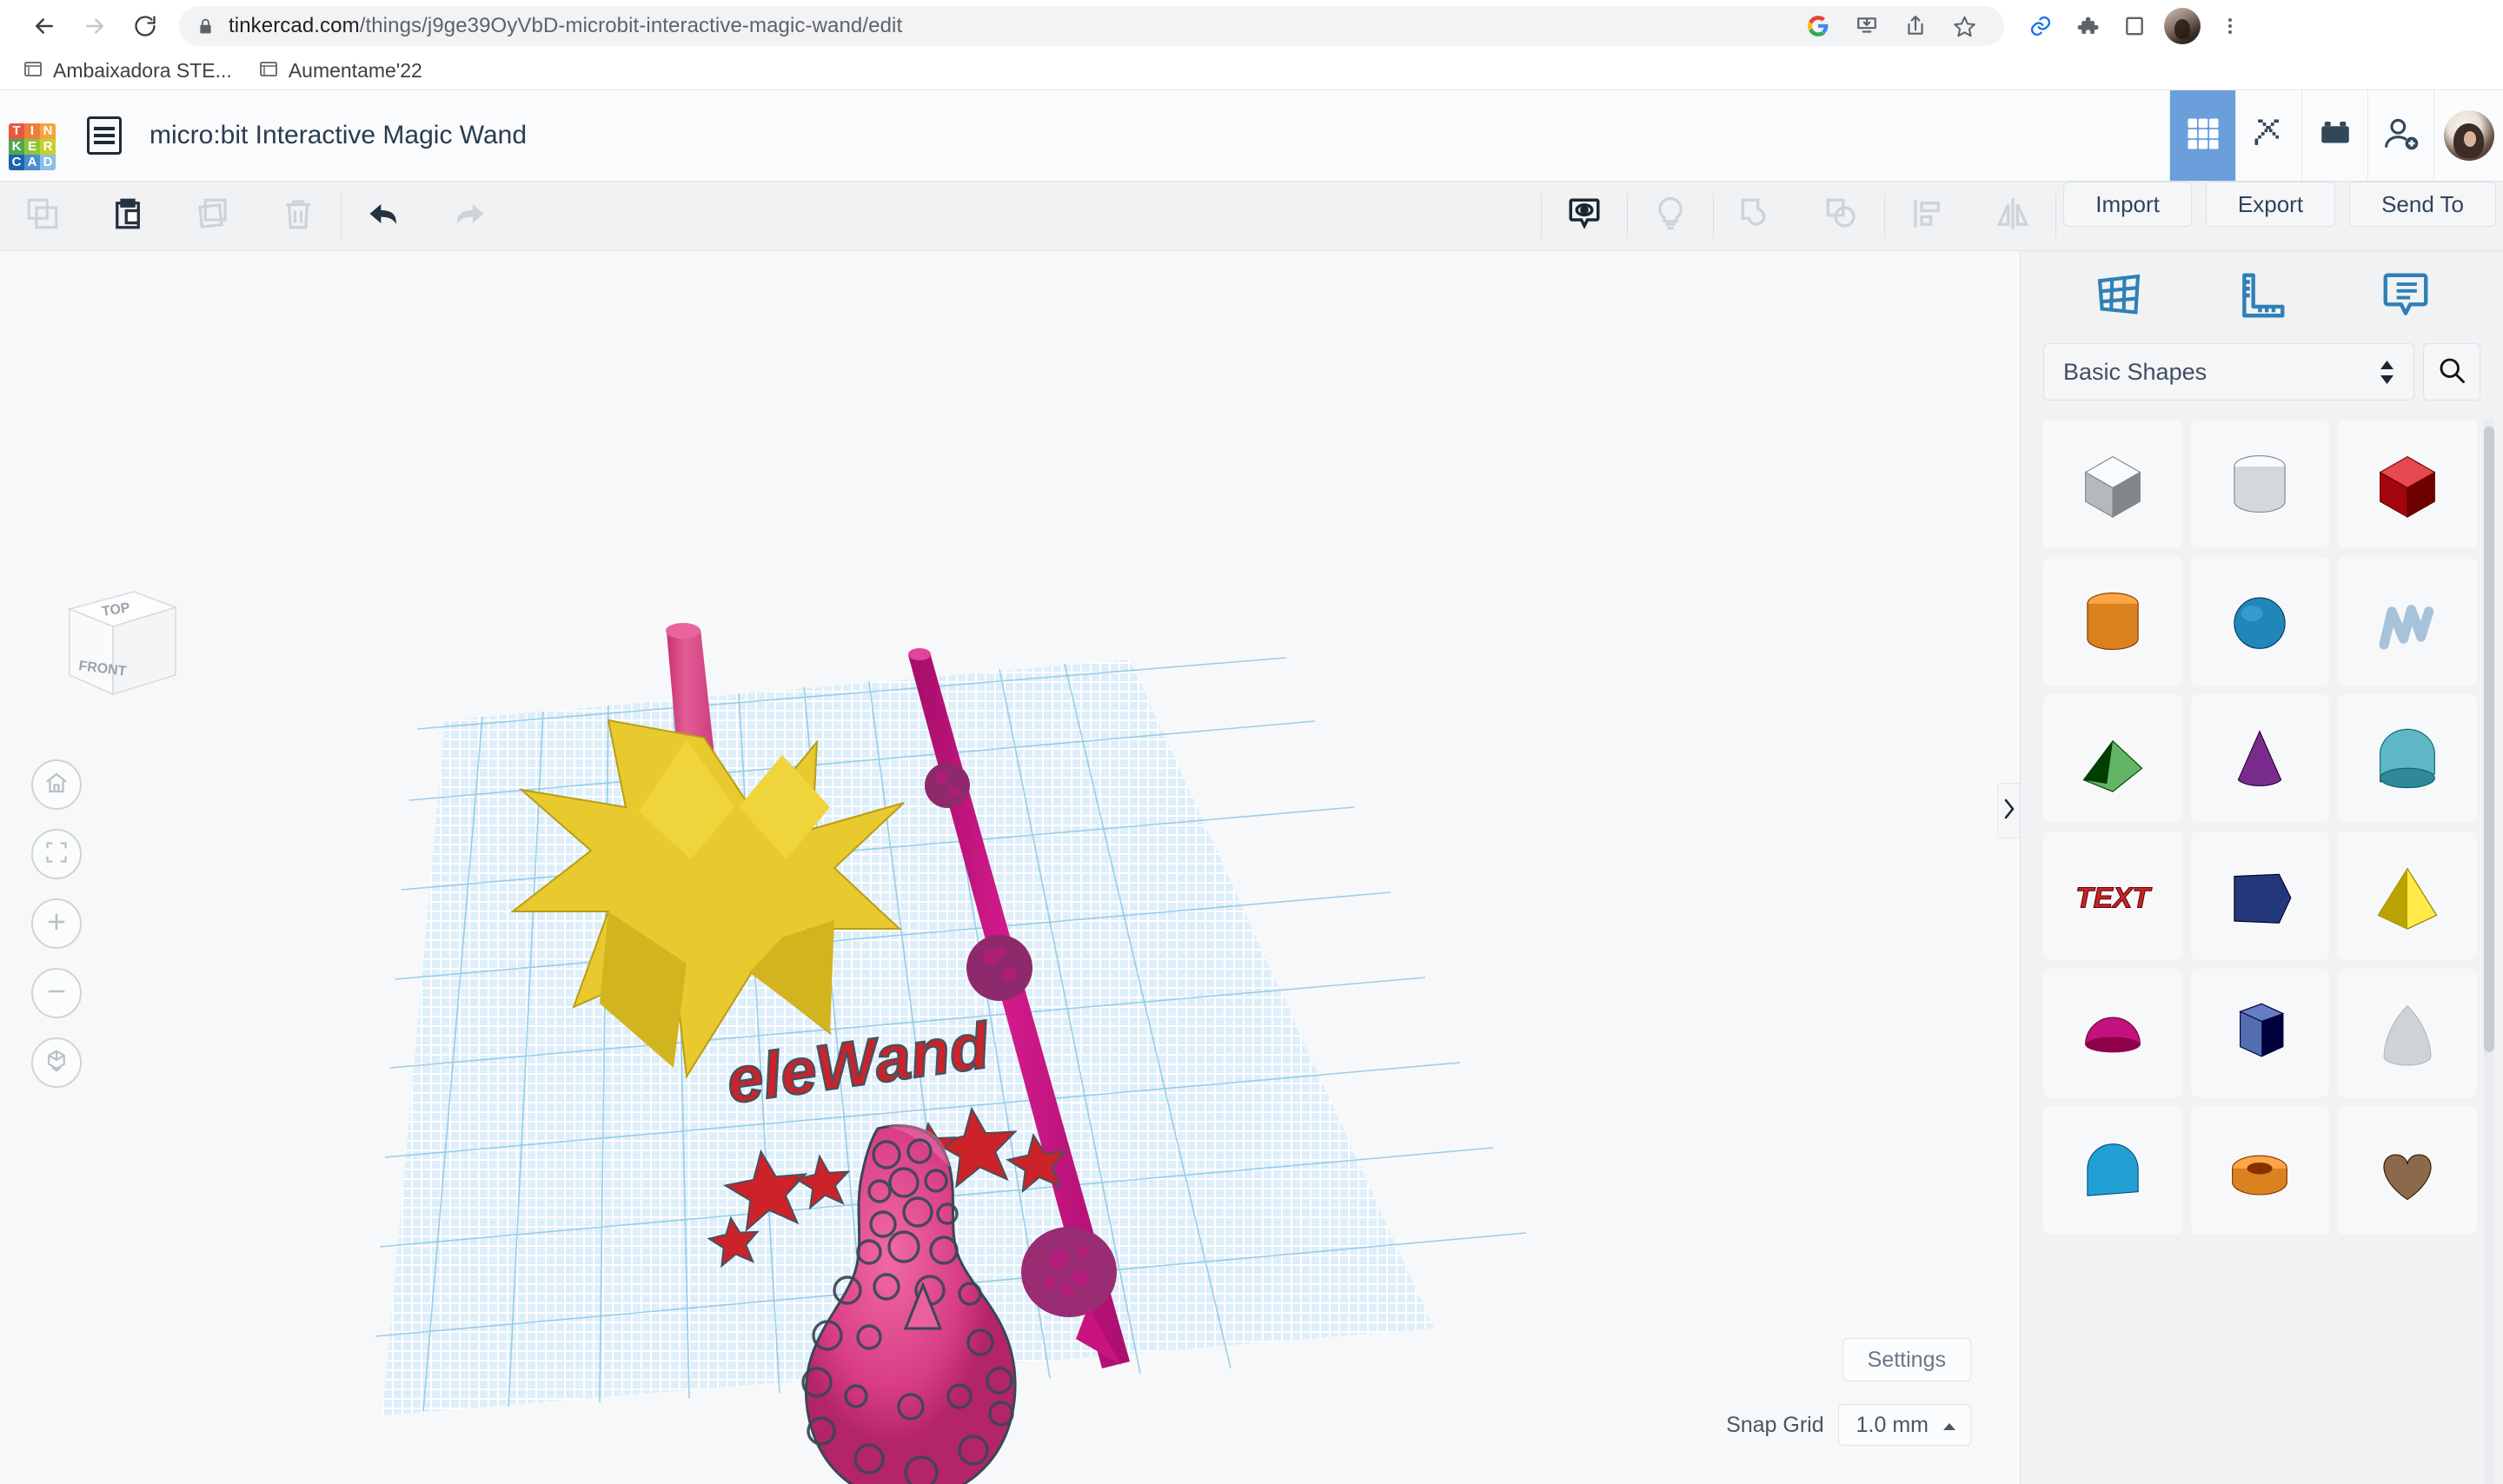  What do you see at coordinates (56, 993) in the screenshot?
I see `zoom-out-button` at bounding box center [56, 993].